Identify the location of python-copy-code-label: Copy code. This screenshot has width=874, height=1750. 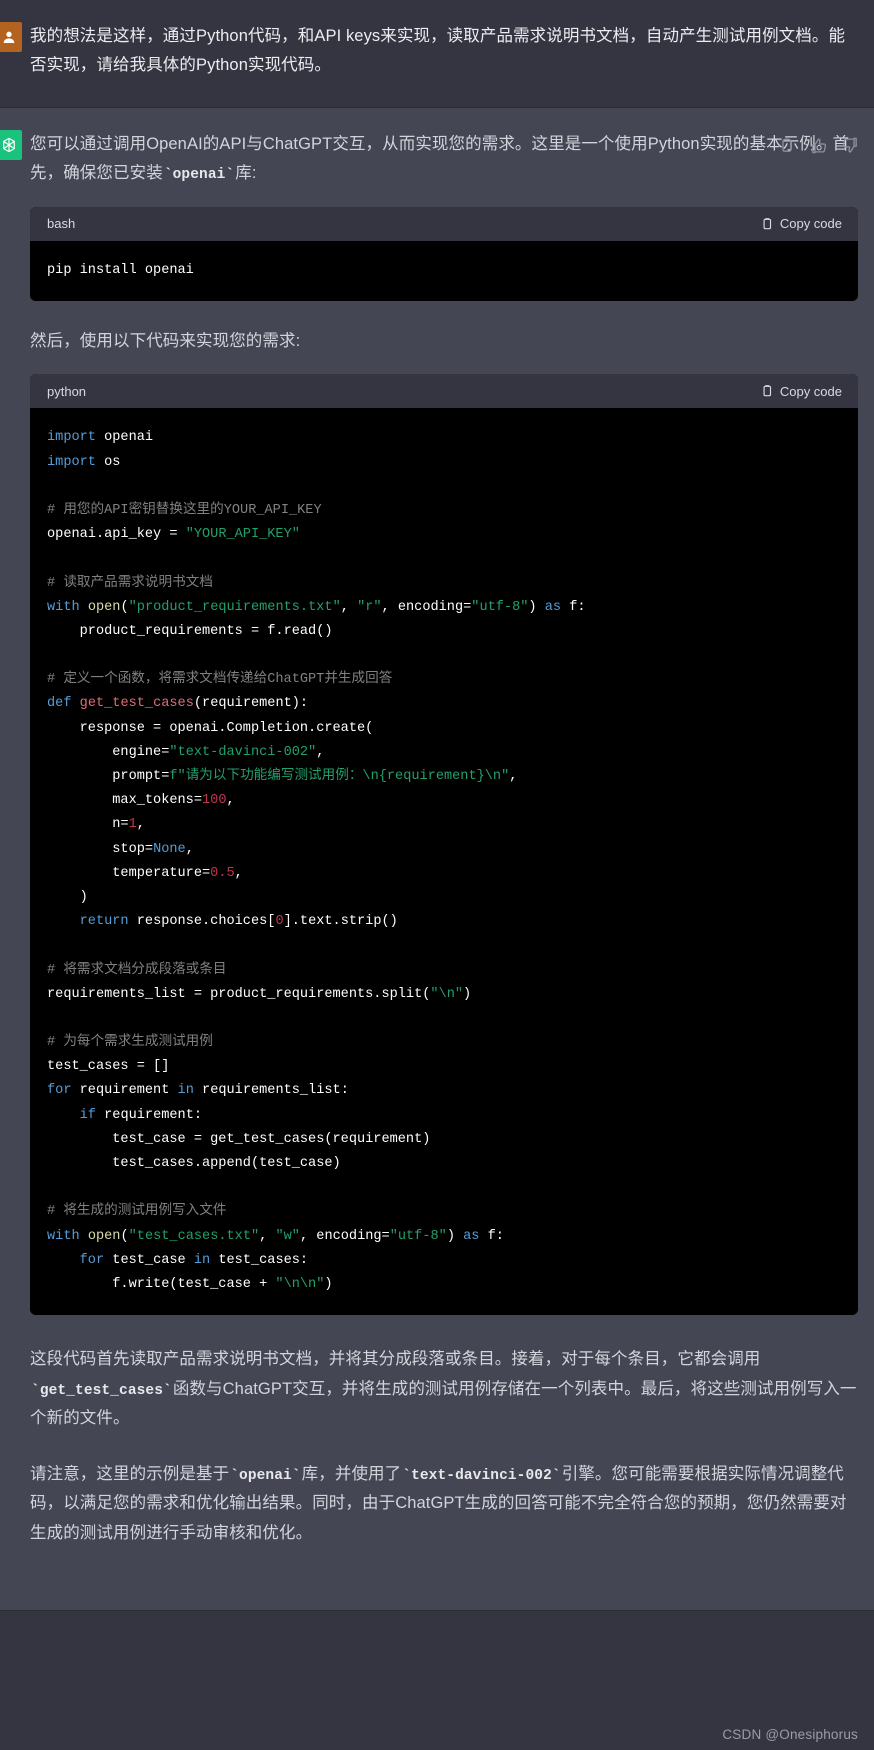
(810, 391).